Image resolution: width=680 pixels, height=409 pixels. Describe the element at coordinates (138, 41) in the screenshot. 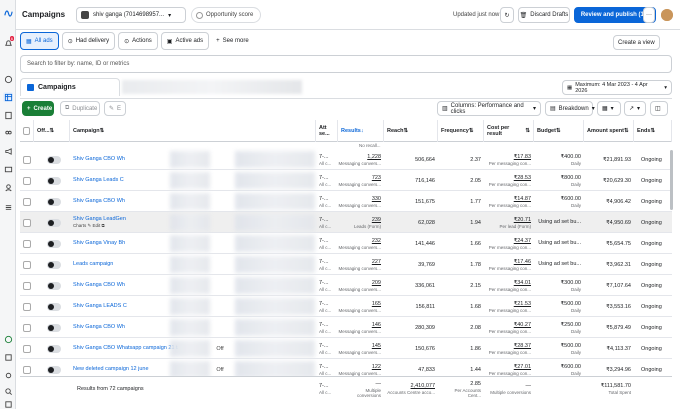

I see `tab-actions: ⊙ Actions` at that location.